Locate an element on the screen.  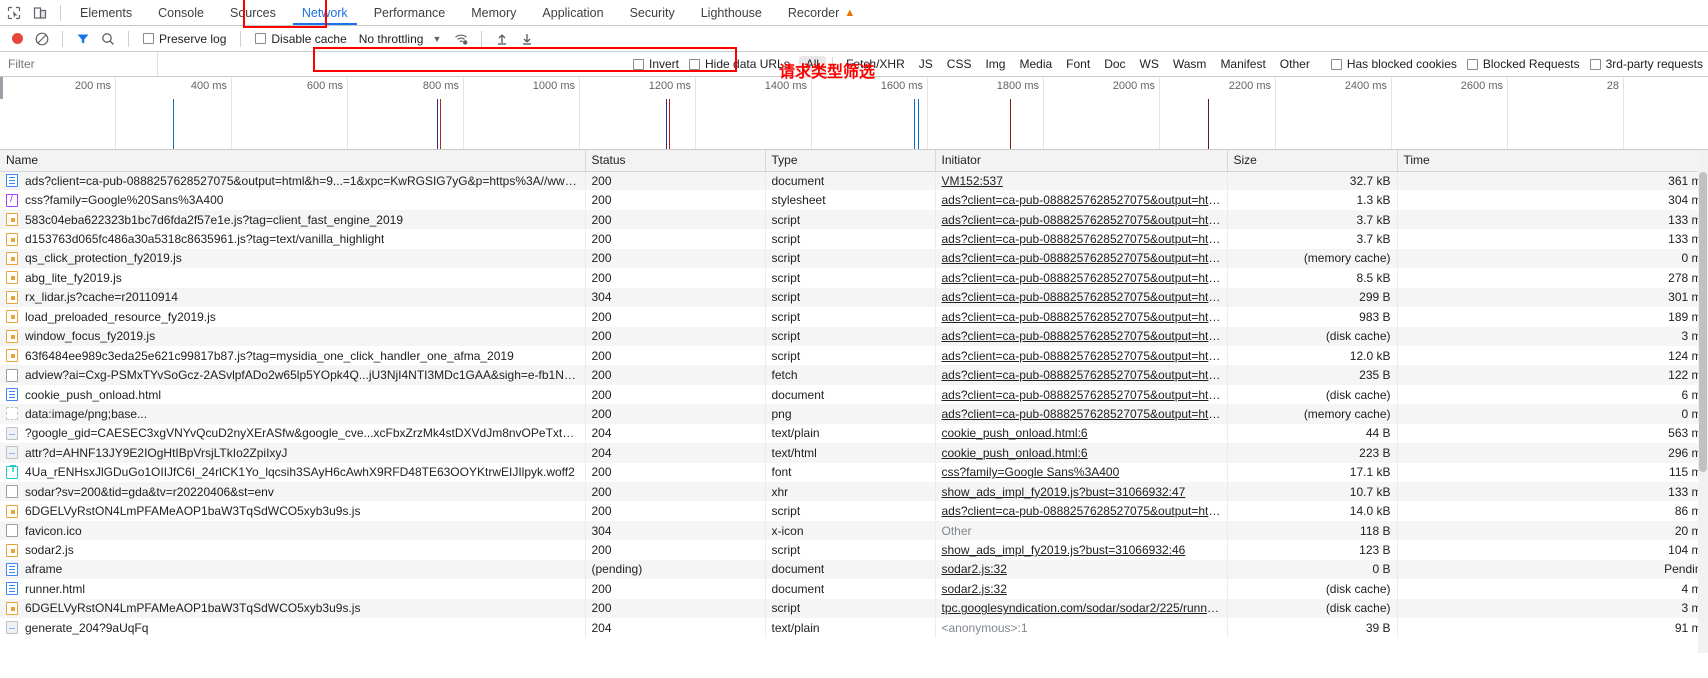
cell-name: rx_lidar.js?cache=r20110914 is located at coordinates (293, 297).